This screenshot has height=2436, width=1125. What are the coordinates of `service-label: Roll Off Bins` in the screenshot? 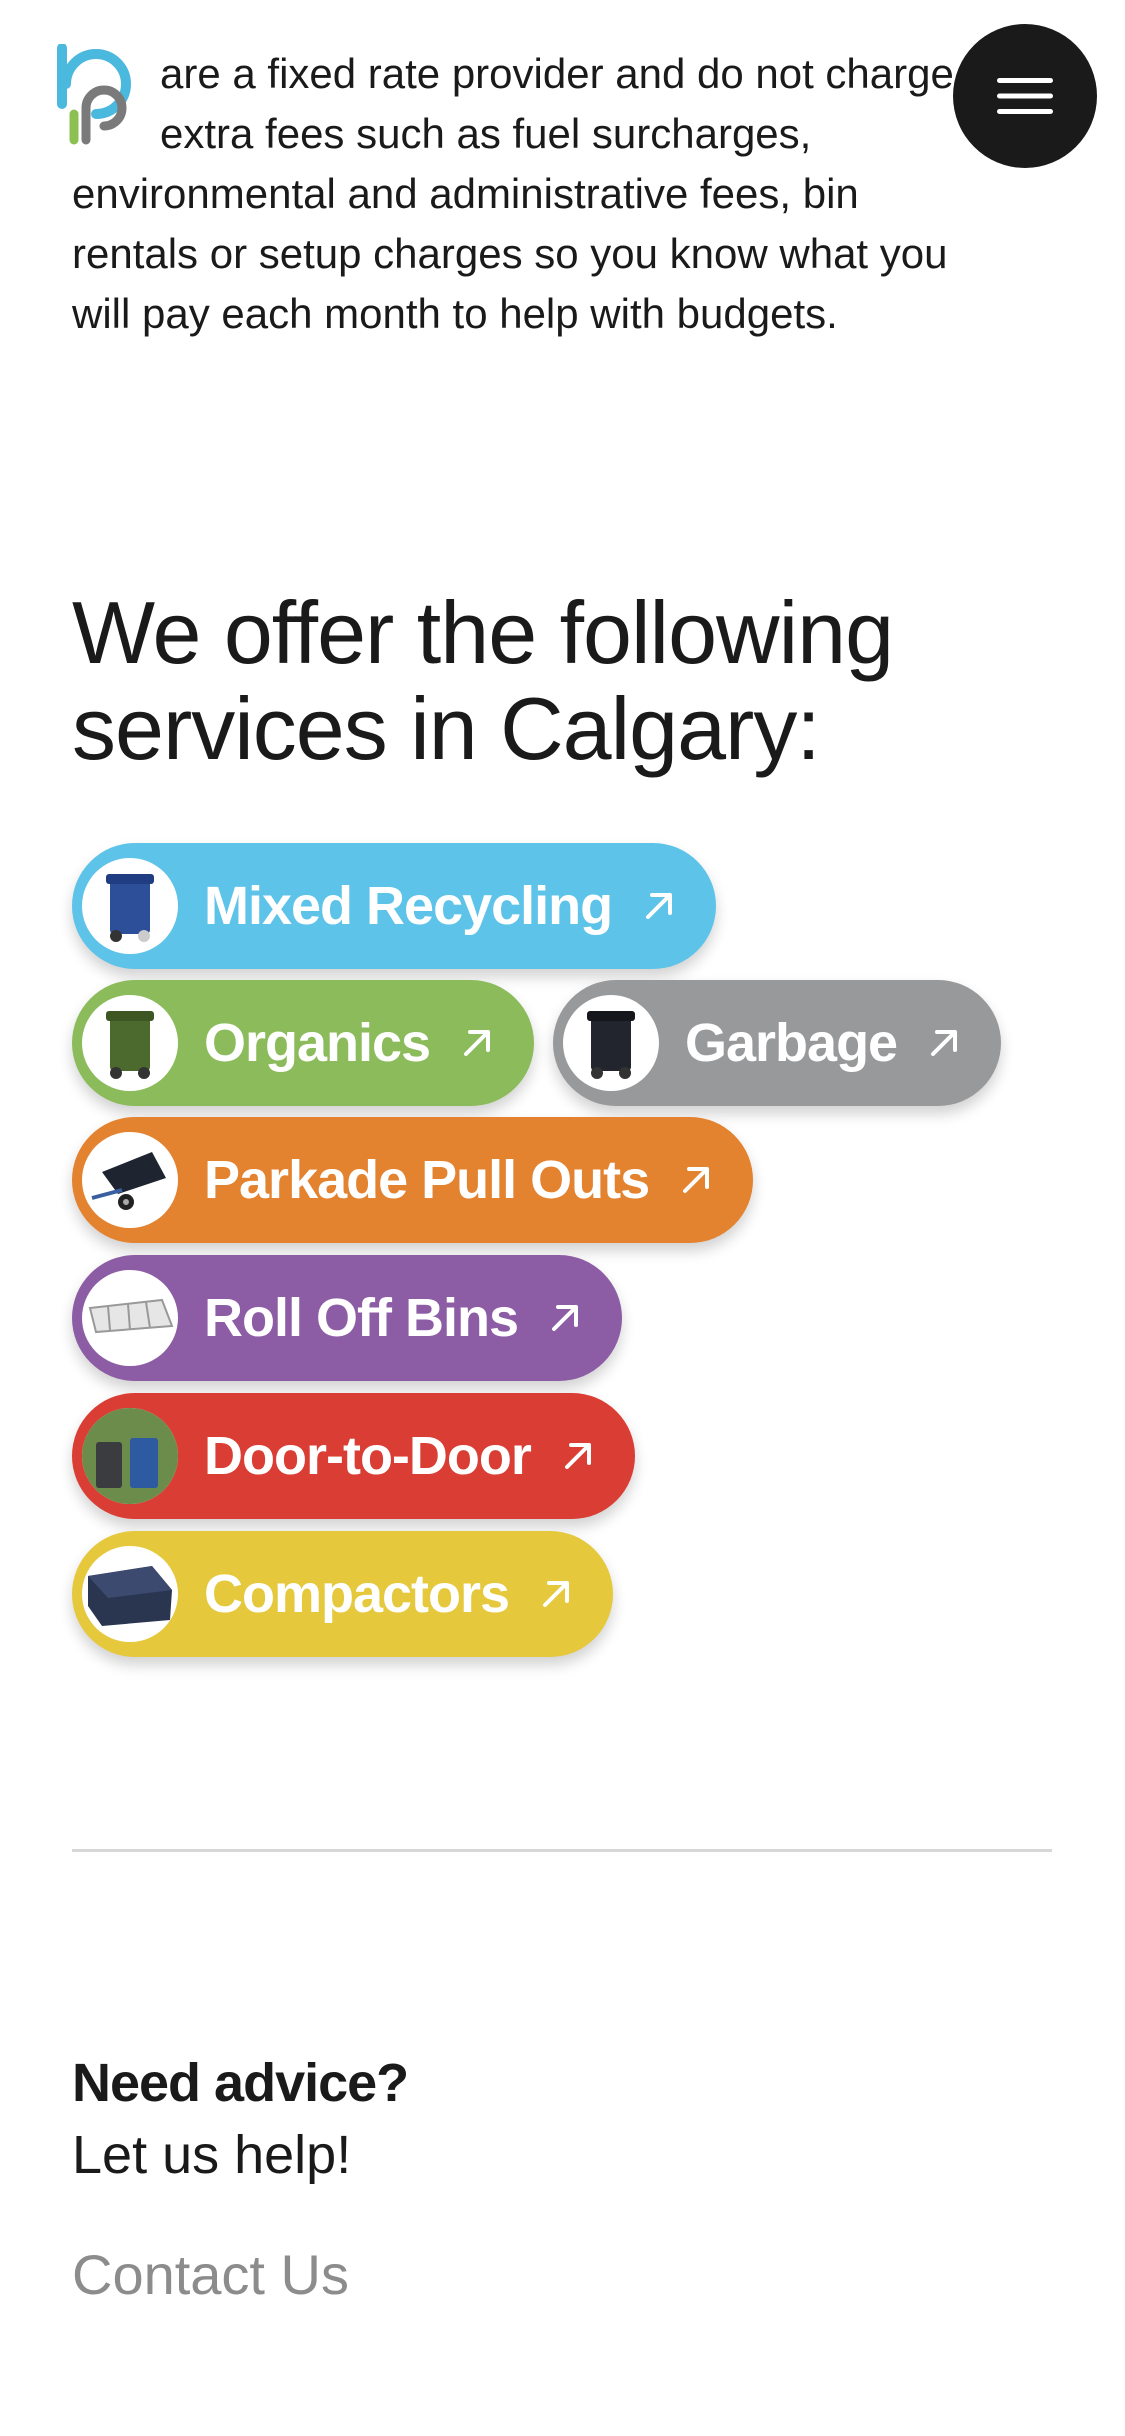 It's located at (361, 1318).